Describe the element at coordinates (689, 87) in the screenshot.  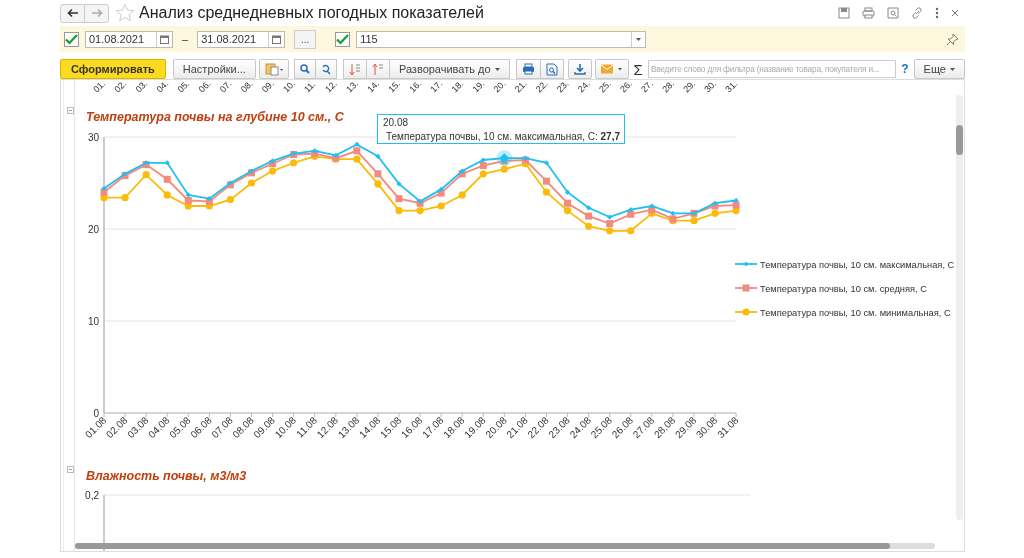
I see `axis-label: 29.` at that location.